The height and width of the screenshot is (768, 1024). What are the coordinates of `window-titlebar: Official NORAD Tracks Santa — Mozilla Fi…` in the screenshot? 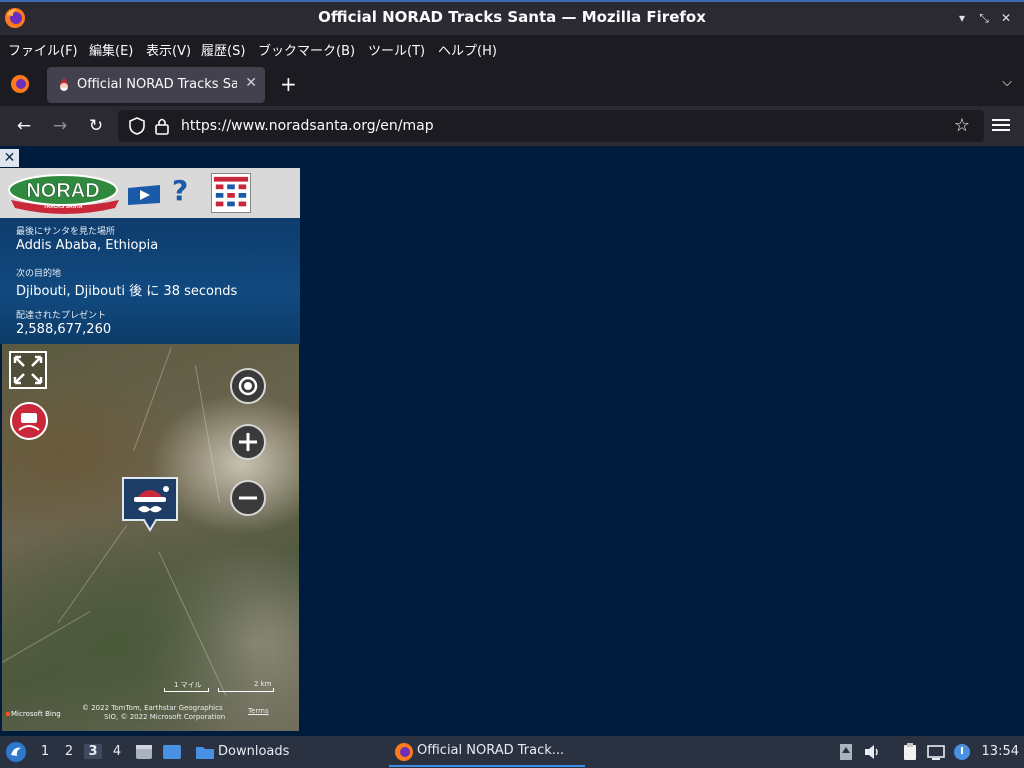 It's located at (512, 17).